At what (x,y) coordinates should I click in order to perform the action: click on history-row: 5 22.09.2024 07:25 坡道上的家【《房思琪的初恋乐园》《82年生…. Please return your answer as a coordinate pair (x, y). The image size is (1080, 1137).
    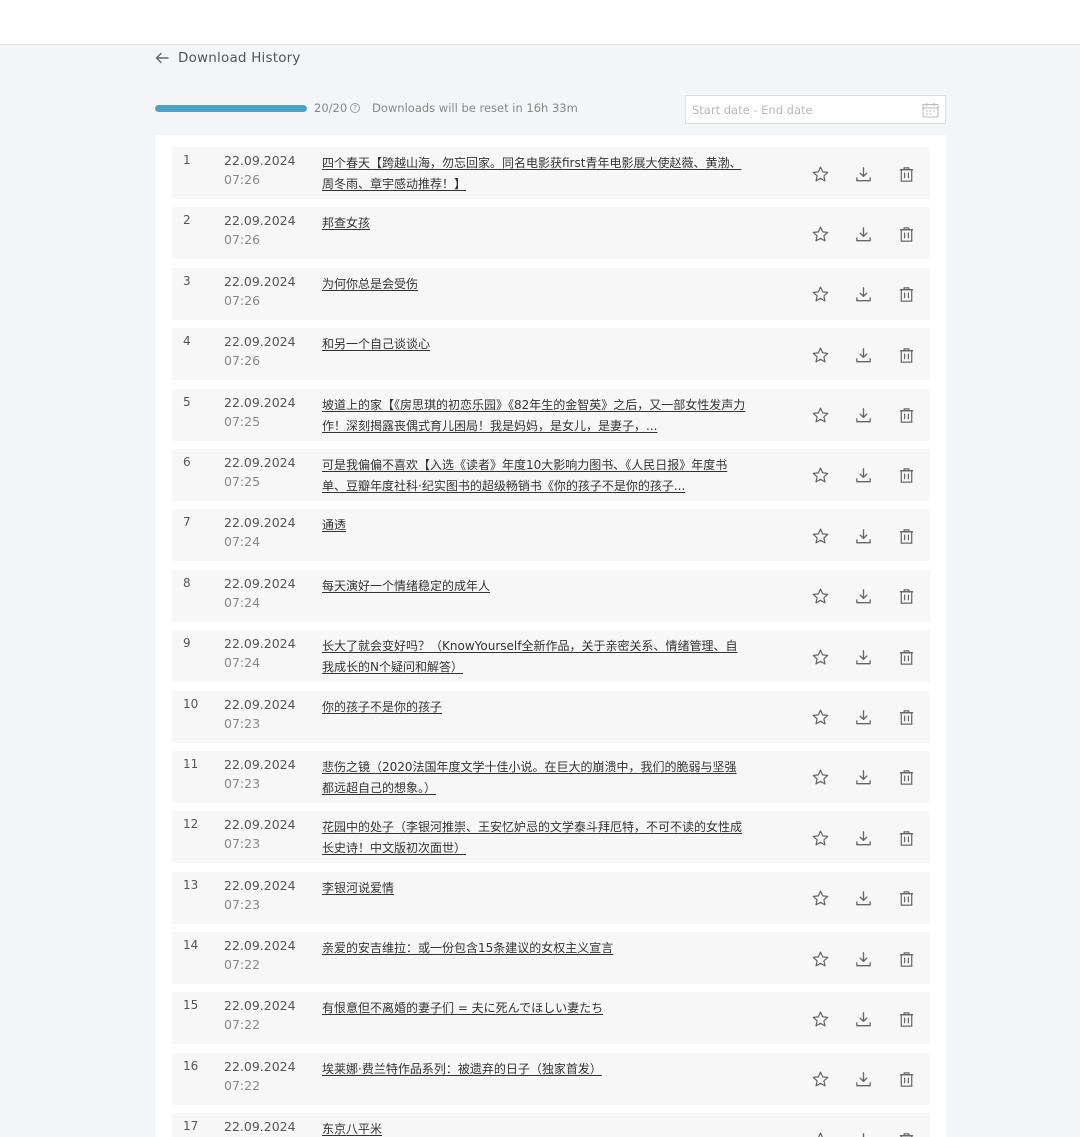
    Looking at the image, I should click on (551, 414).